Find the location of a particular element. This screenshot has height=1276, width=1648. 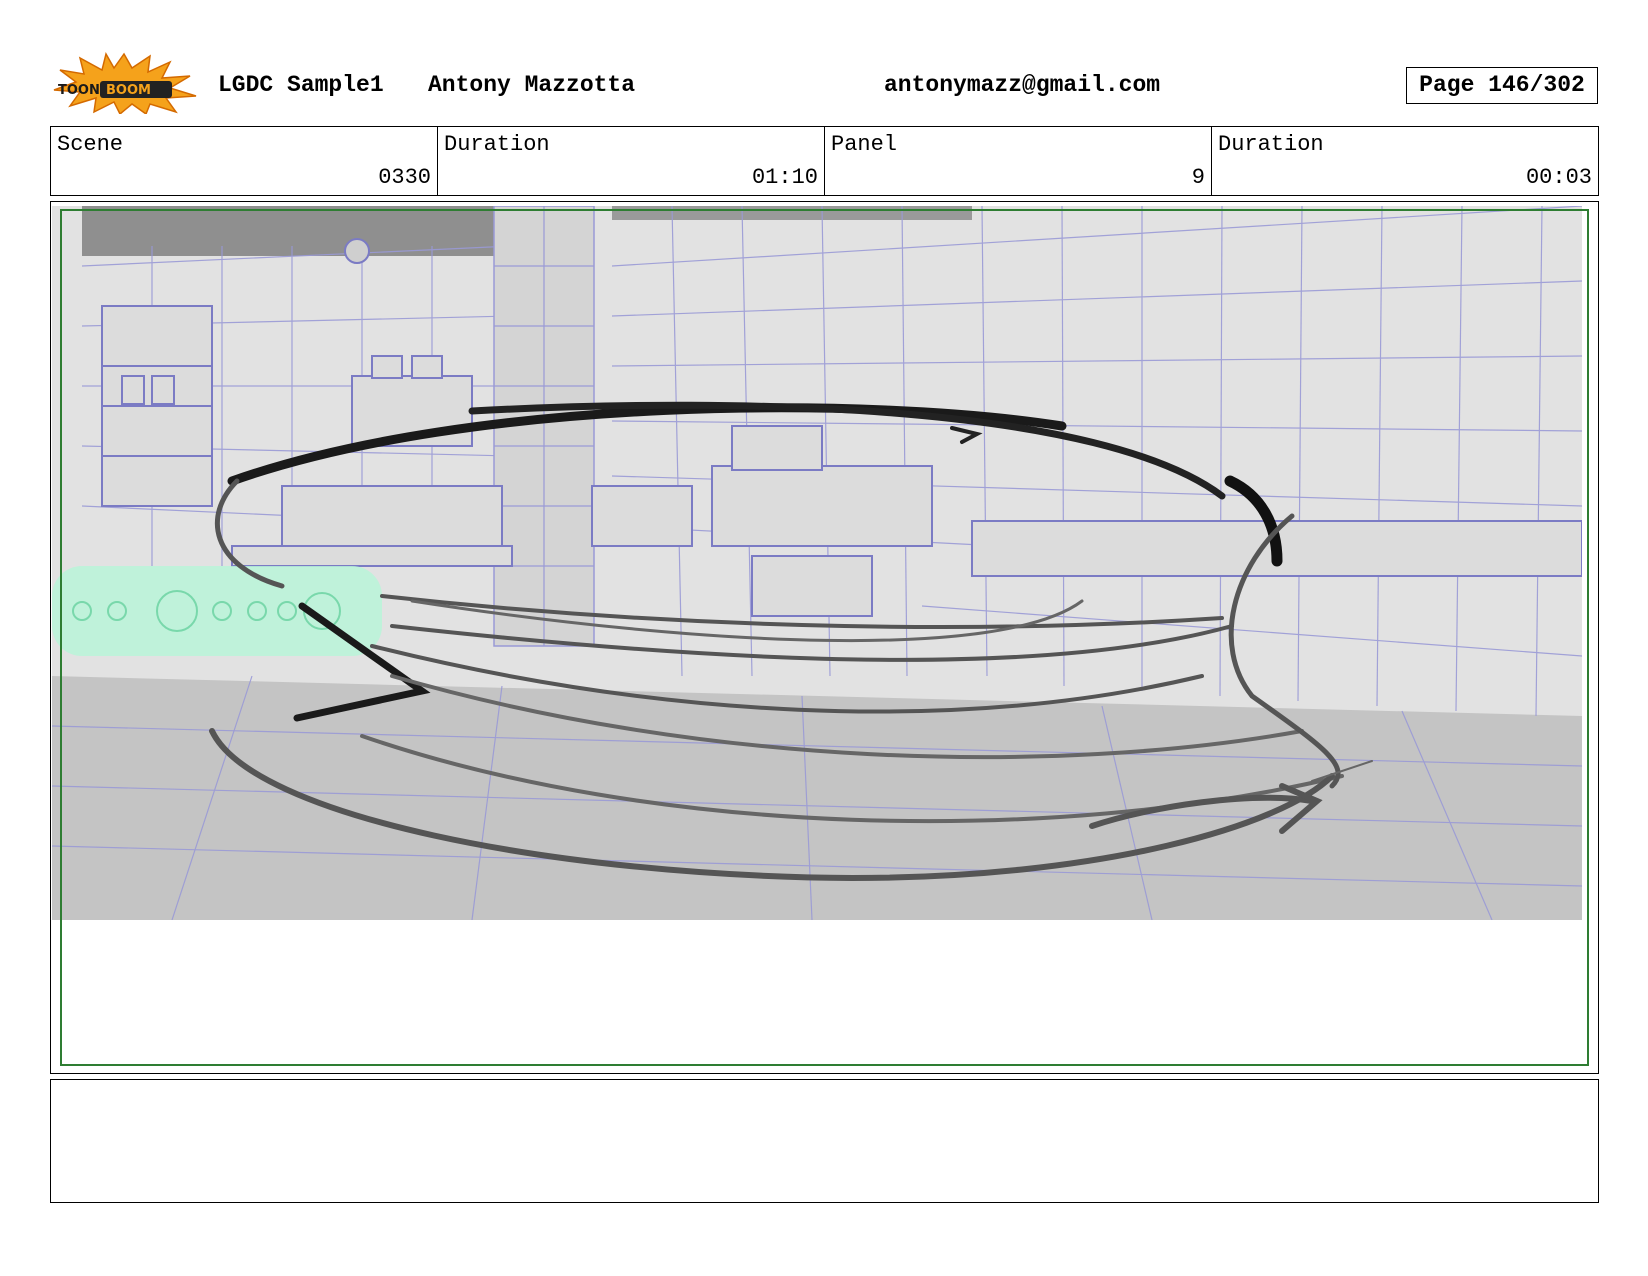

panel-notes-box is located at coordinates (824, 1141).